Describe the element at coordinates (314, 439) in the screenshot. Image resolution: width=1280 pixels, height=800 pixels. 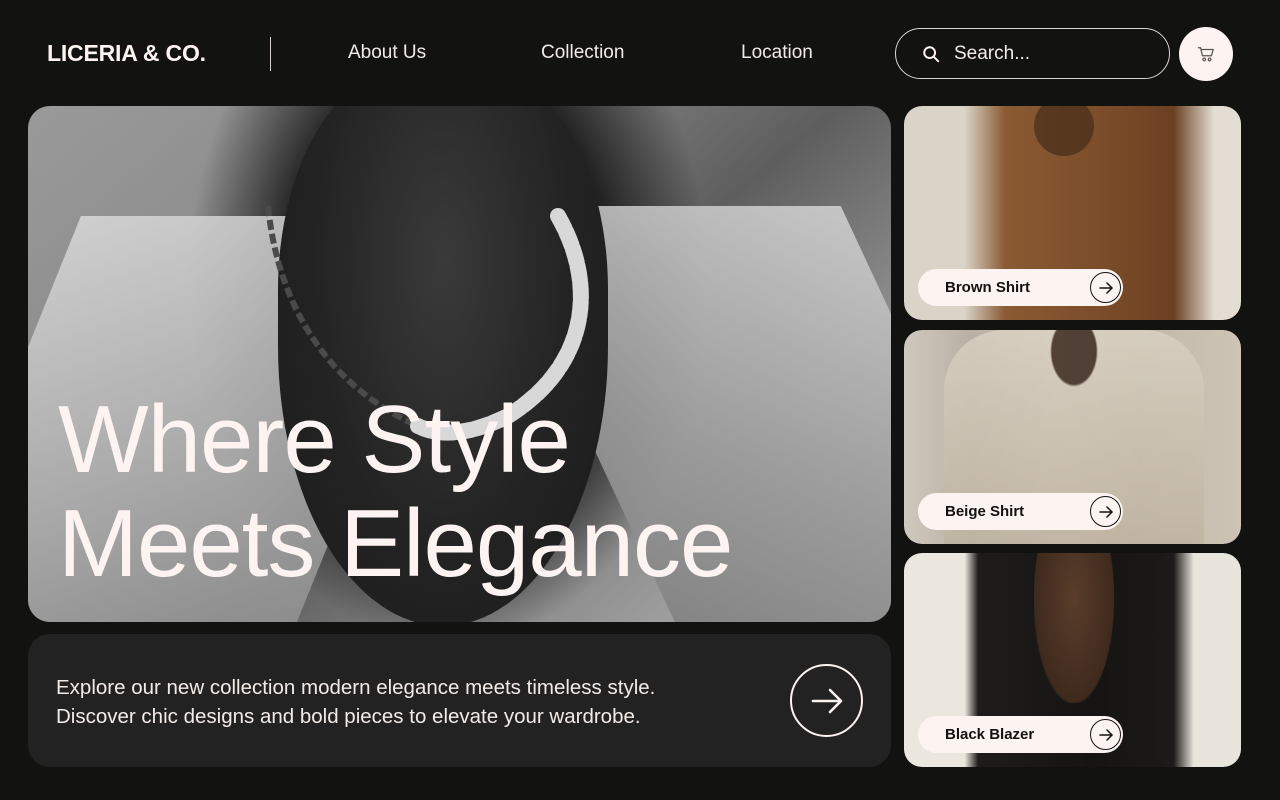
I see `hero-title-line-1: Where Style` at that location.